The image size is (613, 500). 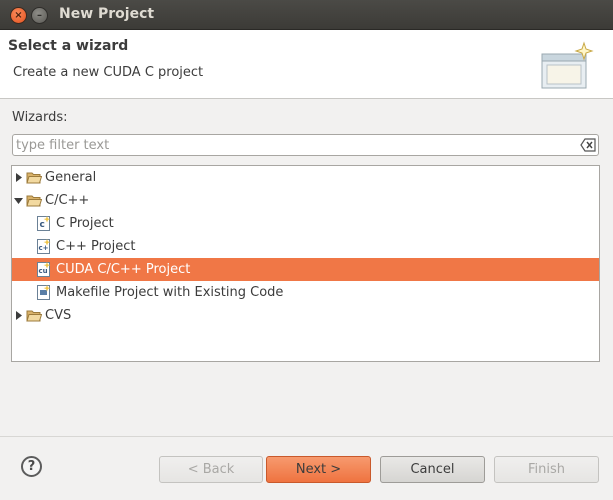 What do you see at coordinates (68, 46) in the screenshot?
I see `header-title: Select a wizard` at bounding box center [68, 46].